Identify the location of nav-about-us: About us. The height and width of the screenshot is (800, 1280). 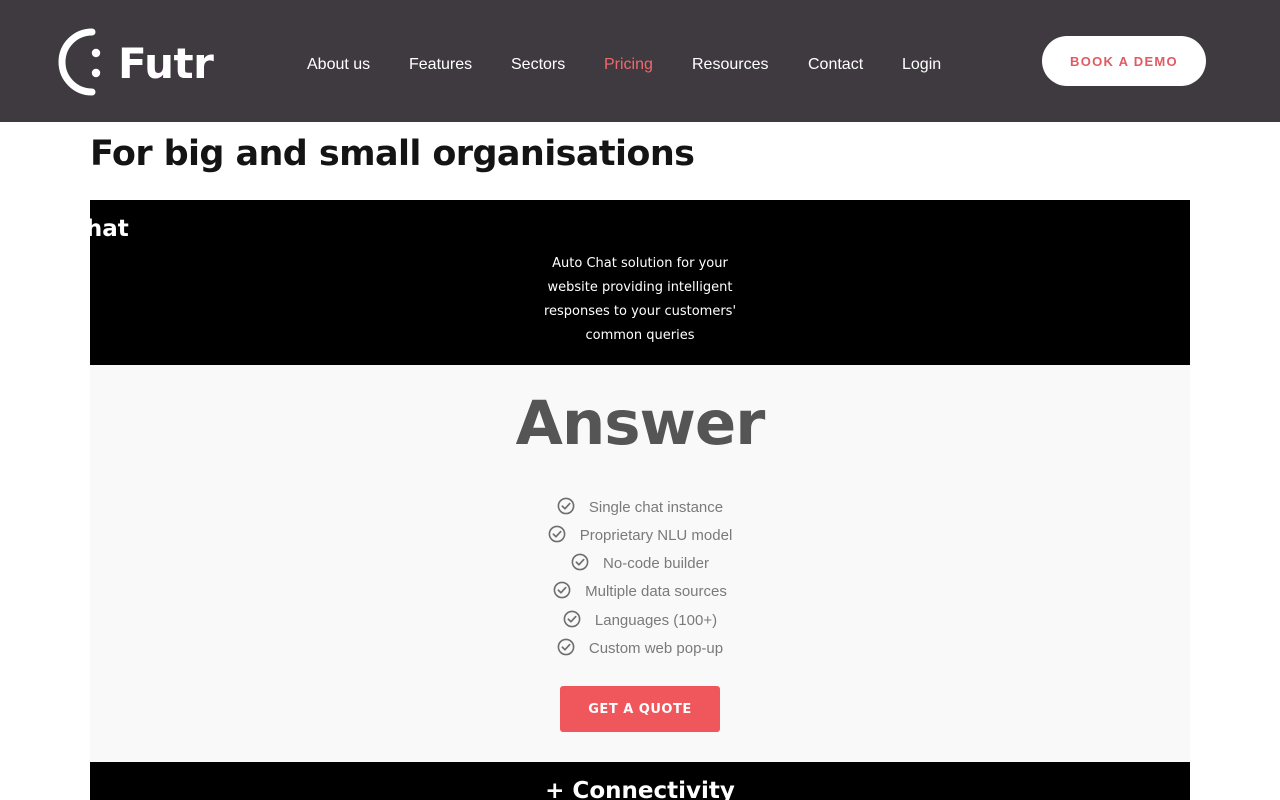
(338, 65).